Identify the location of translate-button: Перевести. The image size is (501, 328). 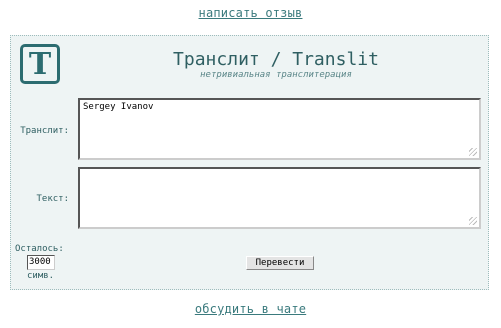
(280, 263).